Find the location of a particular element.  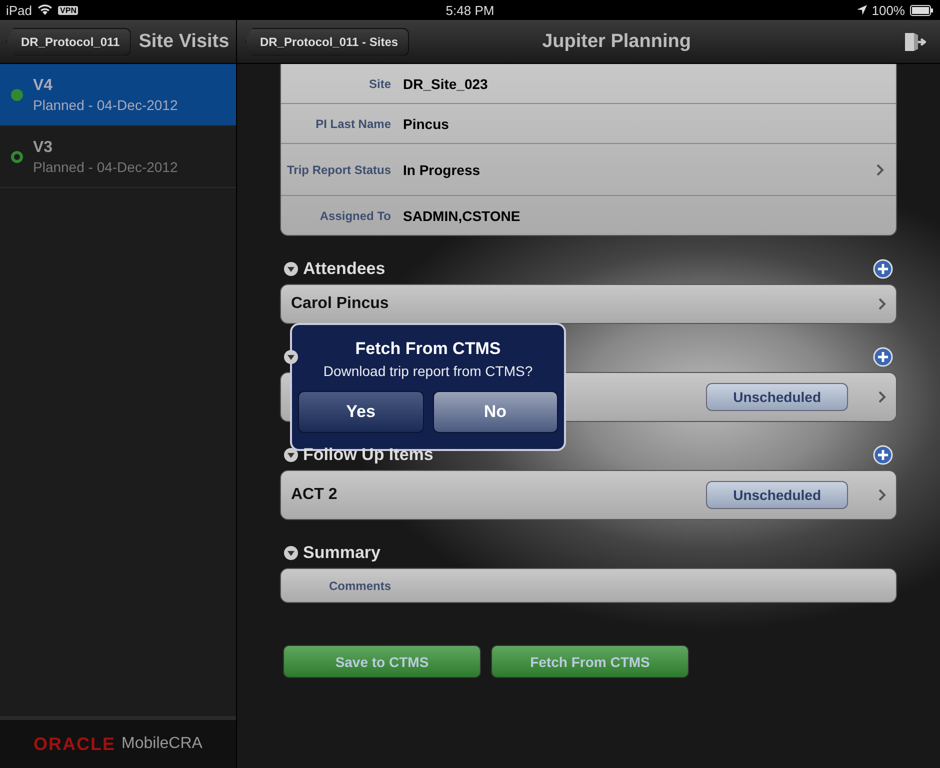

item-name: Carol Pincus is located at coordinates (340, 304).